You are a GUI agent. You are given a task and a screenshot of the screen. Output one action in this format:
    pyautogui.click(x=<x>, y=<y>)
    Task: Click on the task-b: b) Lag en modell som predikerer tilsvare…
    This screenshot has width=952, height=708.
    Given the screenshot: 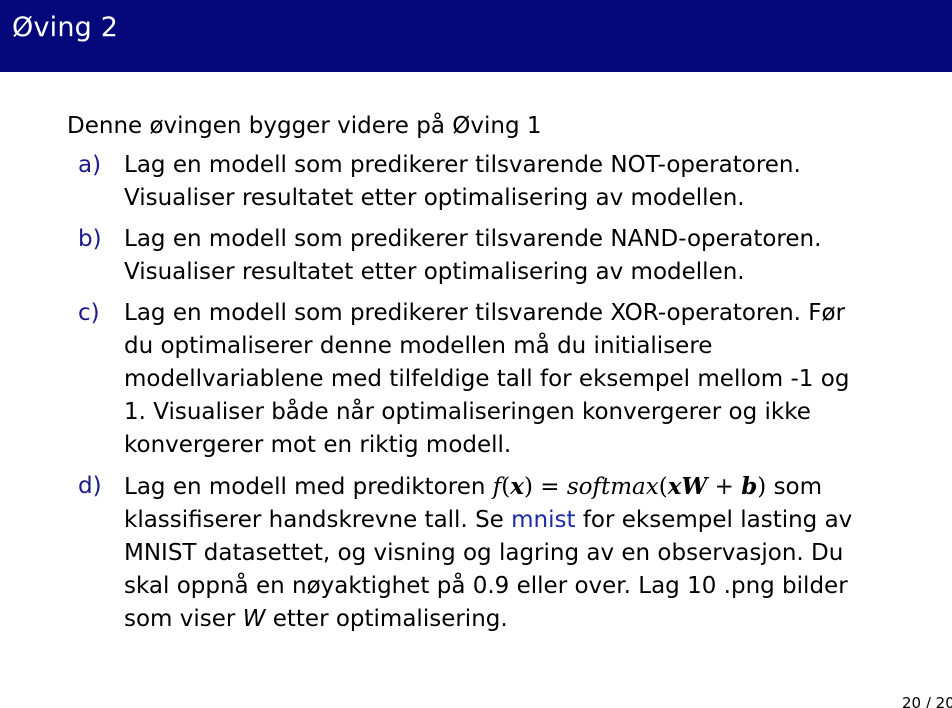 What is the action you would take?
    pyautogui.click(x=493, y=256)
    